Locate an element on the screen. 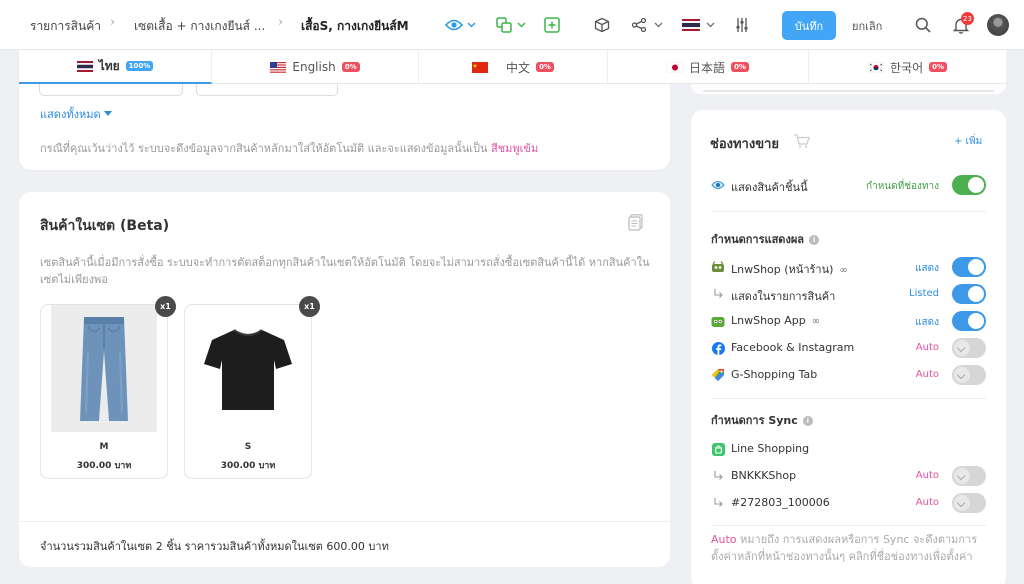 This screenshot has width=1024, height=584. document-icon is located at coordinates (635, 224).